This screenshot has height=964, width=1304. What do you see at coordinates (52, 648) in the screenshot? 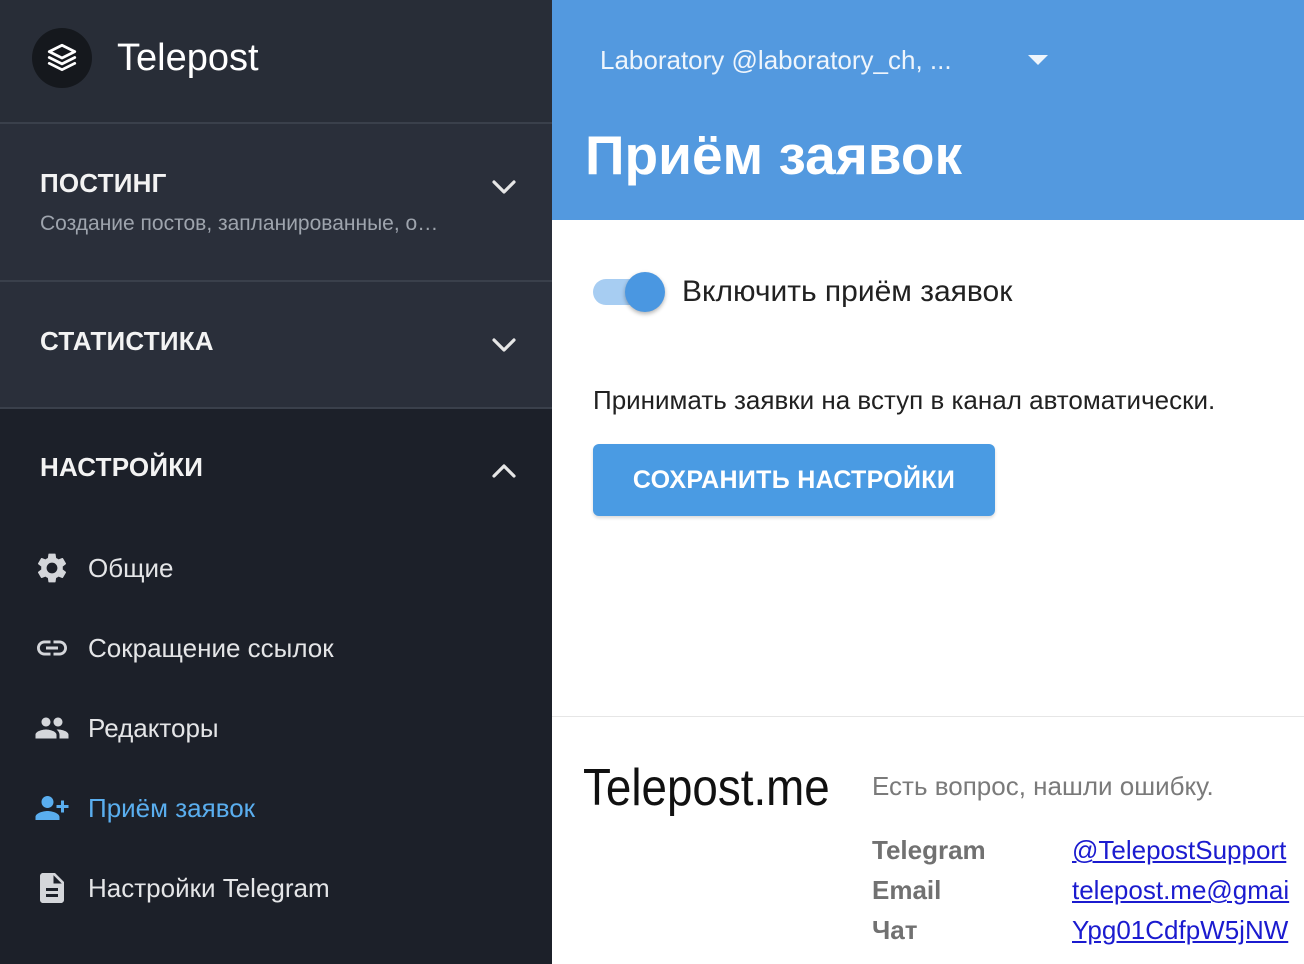
I see `link-icon` at bounding box center [52, 648].